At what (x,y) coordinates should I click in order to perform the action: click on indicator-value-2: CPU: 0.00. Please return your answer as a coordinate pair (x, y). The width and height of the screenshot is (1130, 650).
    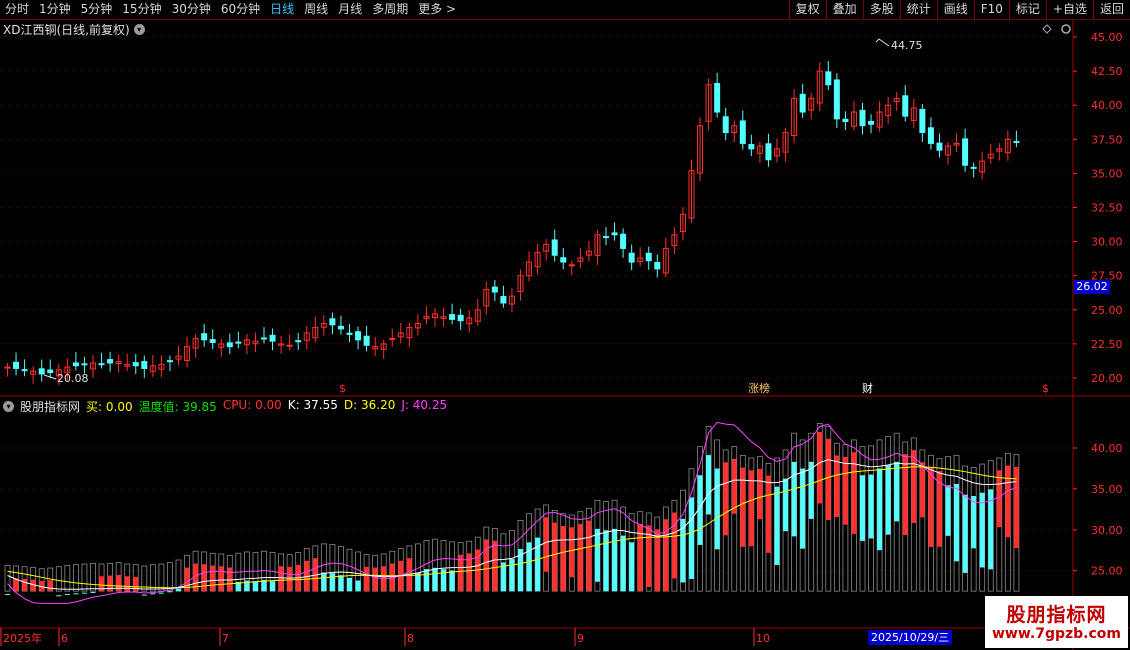
    Looking at the image, I should click on (252, 405).